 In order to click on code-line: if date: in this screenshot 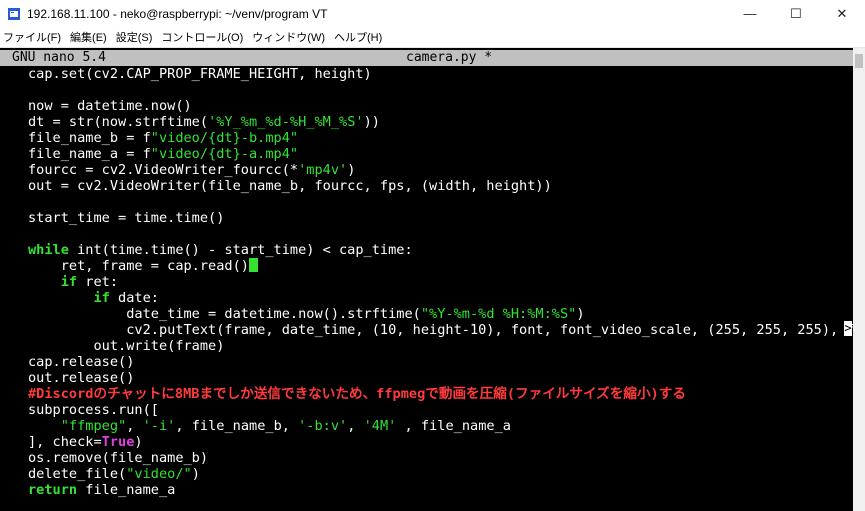, I will do `click(445, 298)`.